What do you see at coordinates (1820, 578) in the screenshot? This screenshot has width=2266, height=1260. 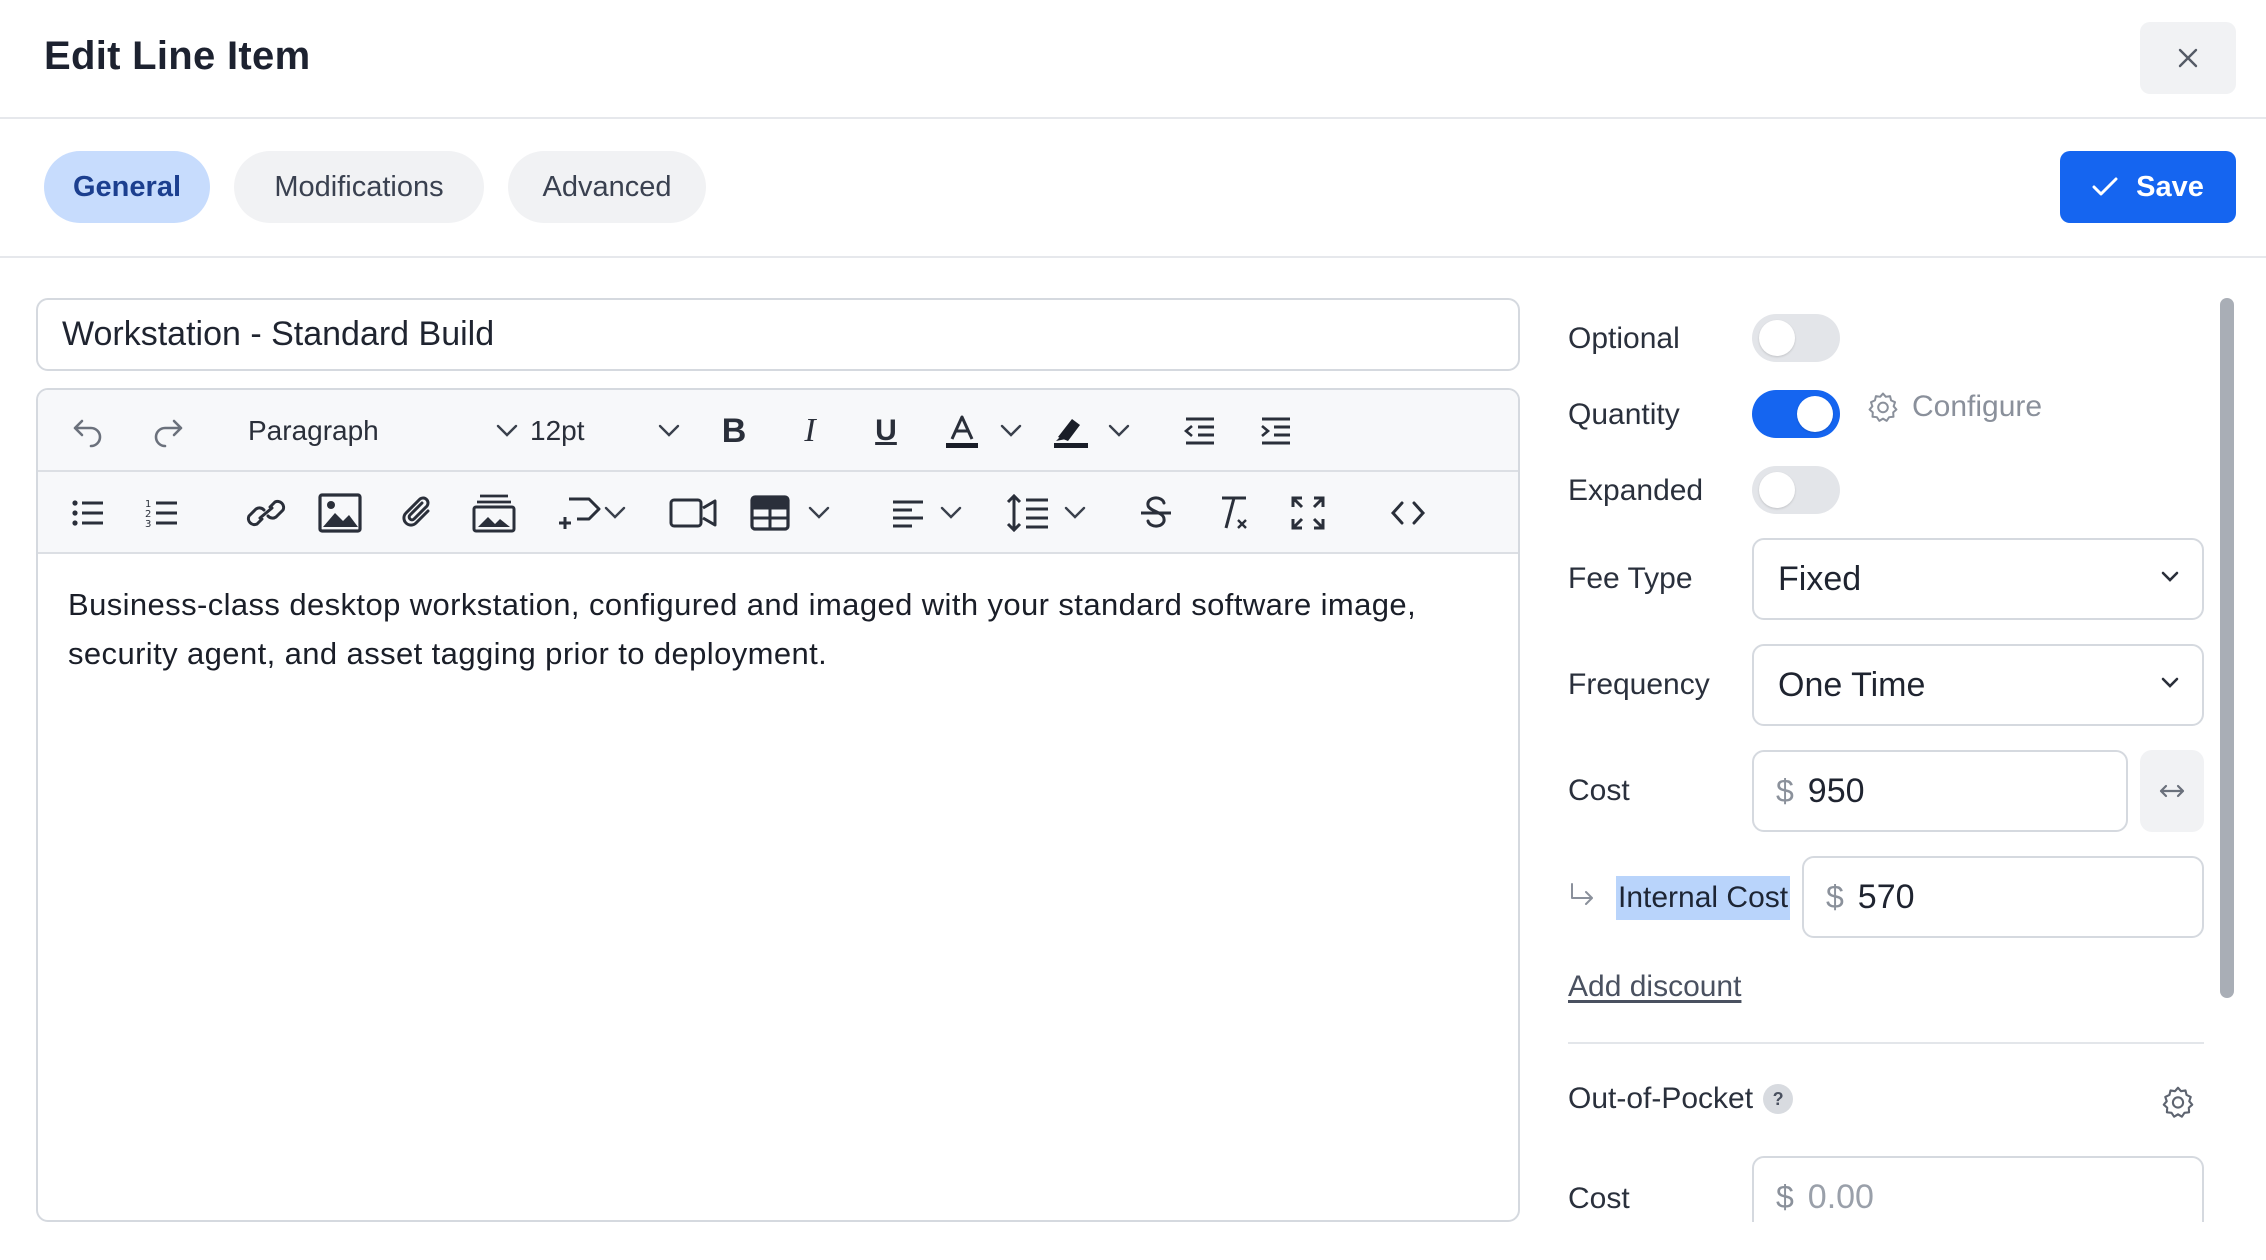 I see `fee-type-value: Fixed` at bounding box center [1820, 578].